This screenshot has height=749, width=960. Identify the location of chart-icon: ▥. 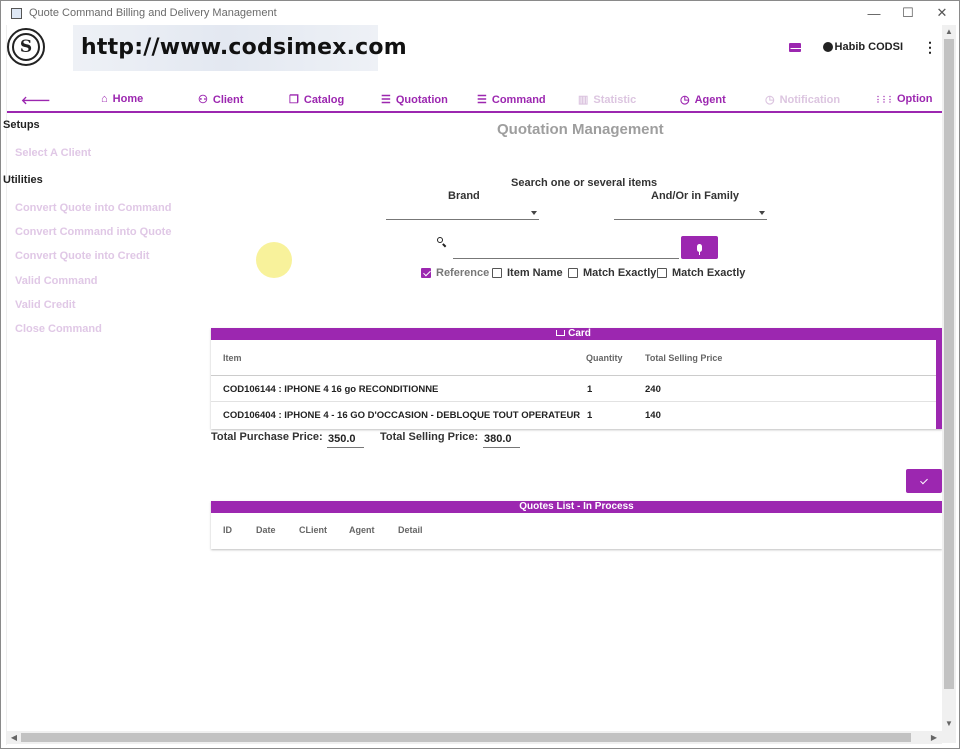
(583, 100).